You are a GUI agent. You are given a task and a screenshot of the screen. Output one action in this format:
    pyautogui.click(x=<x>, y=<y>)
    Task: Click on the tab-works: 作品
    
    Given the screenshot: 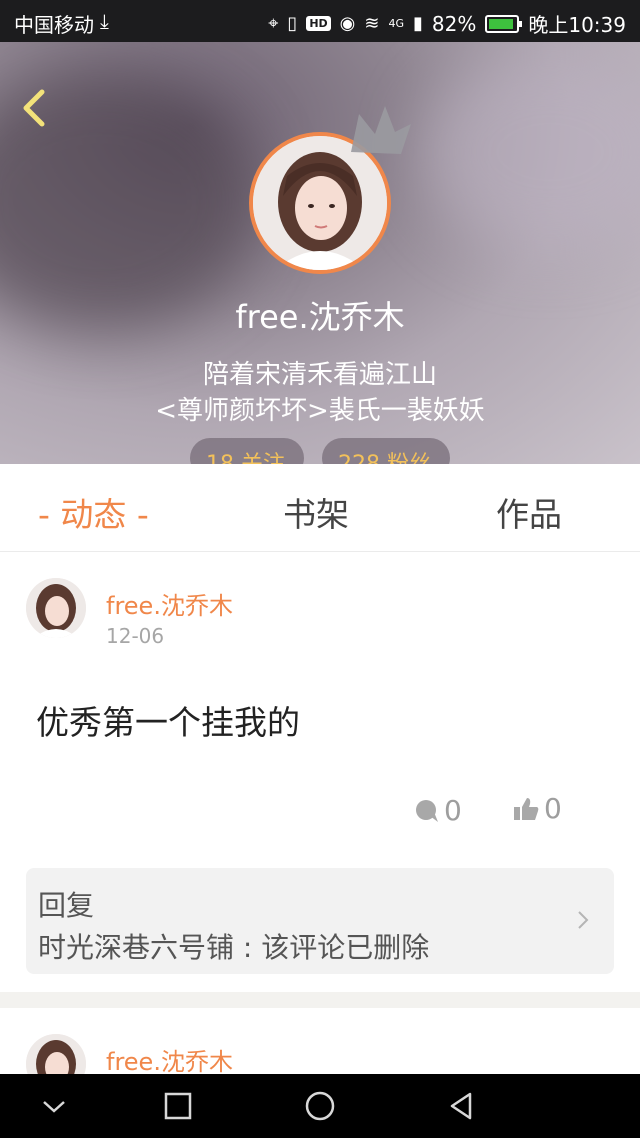 What is the action you would take?
    pyautogui.click(x=529, y=512)
    